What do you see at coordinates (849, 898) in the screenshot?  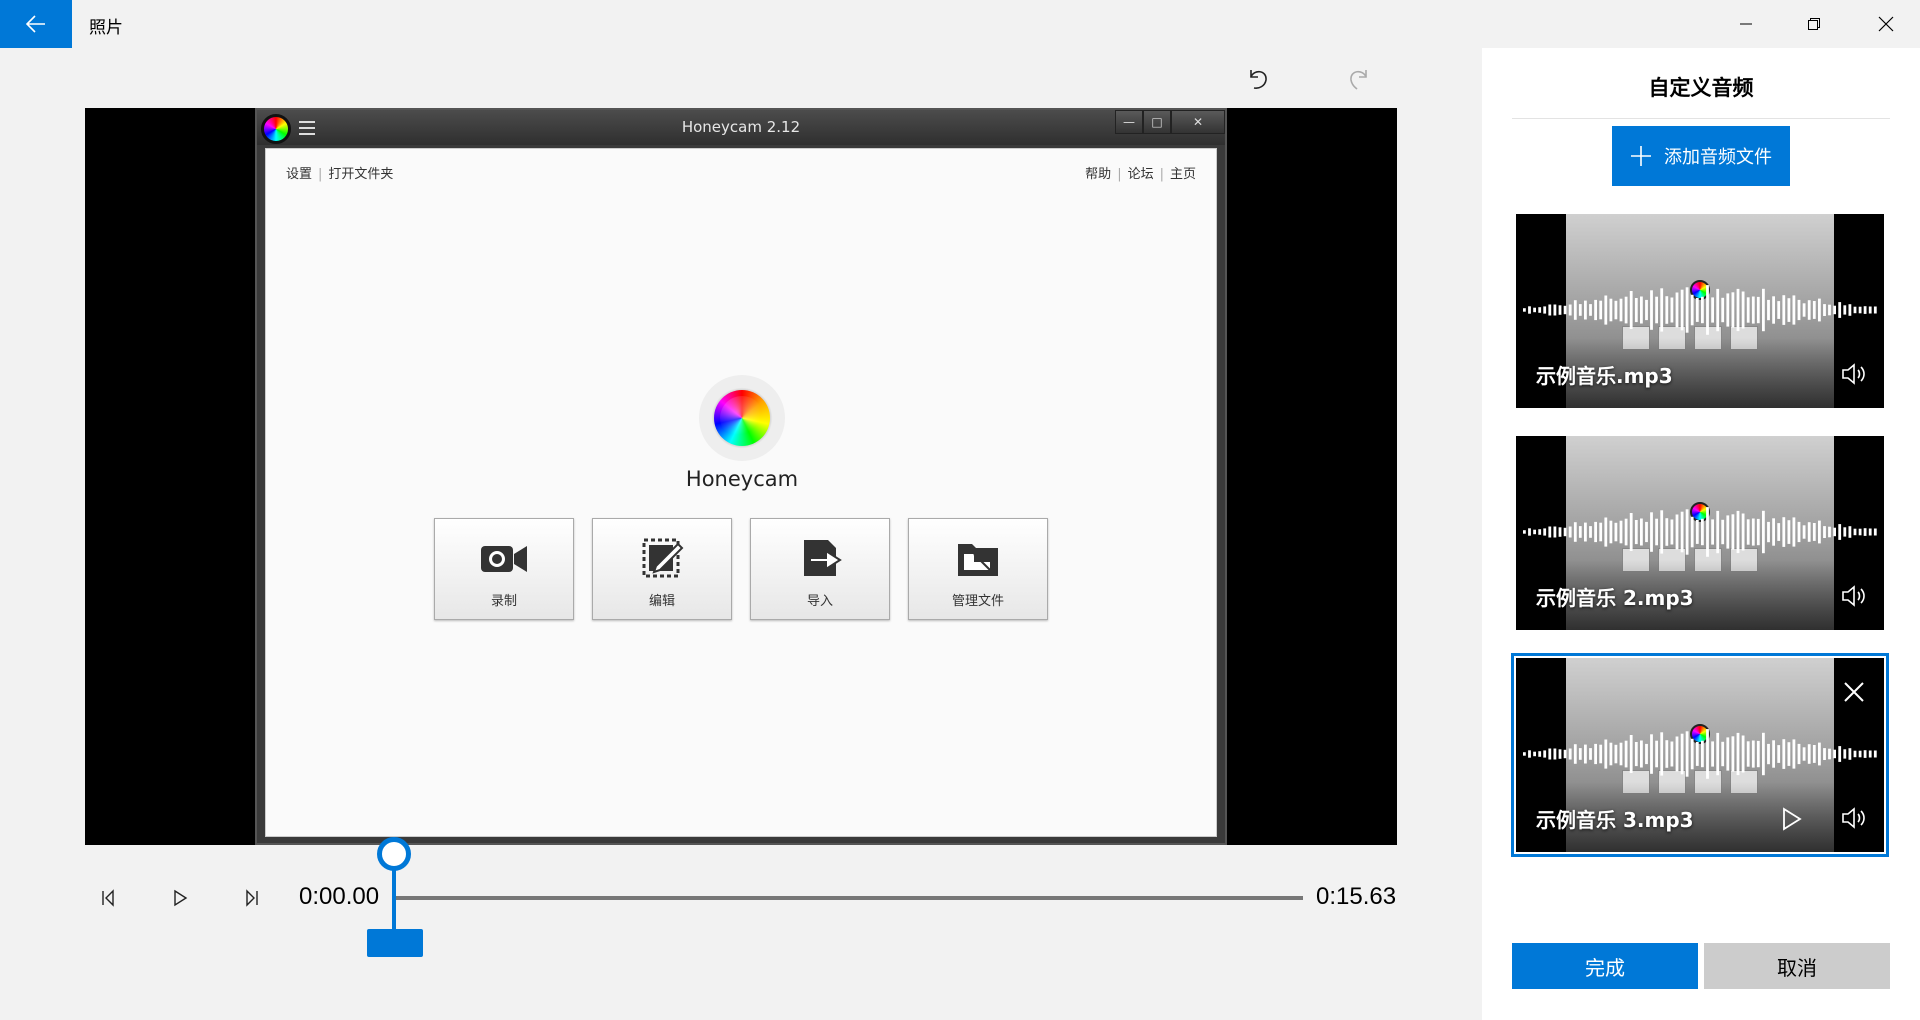 I see `timeline-track` at bounding box center [849, 898].